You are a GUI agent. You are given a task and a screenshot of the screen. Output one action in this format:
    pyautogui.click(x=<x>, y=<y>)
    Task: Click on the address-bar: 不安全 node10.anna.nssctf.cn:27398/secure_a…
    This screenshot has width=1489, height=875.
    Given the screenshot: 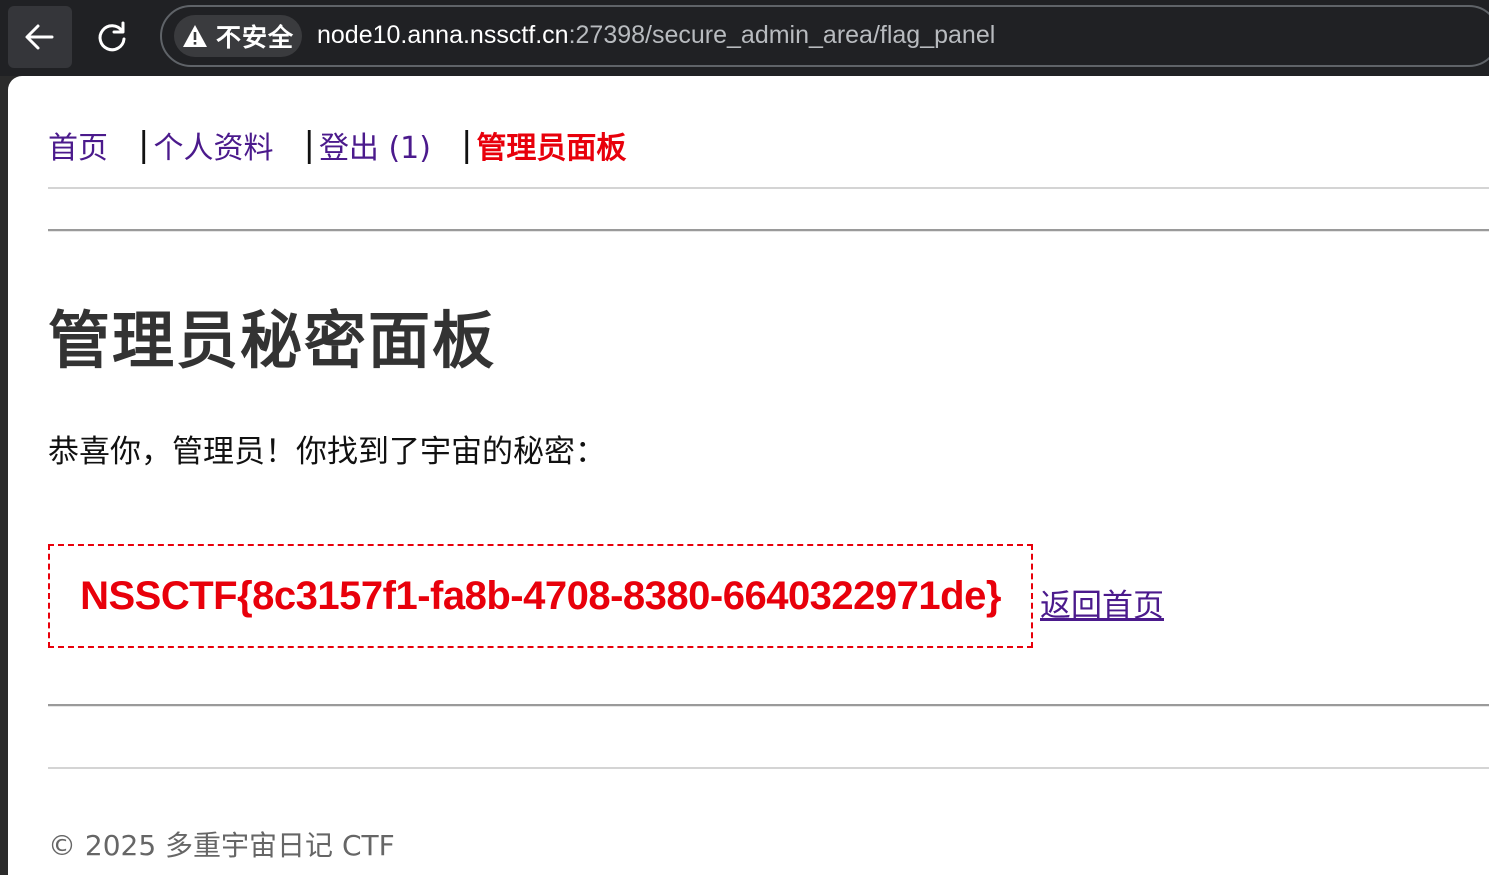 What is the action you would take?
    pyautogui.click(x=824, y=36)
    